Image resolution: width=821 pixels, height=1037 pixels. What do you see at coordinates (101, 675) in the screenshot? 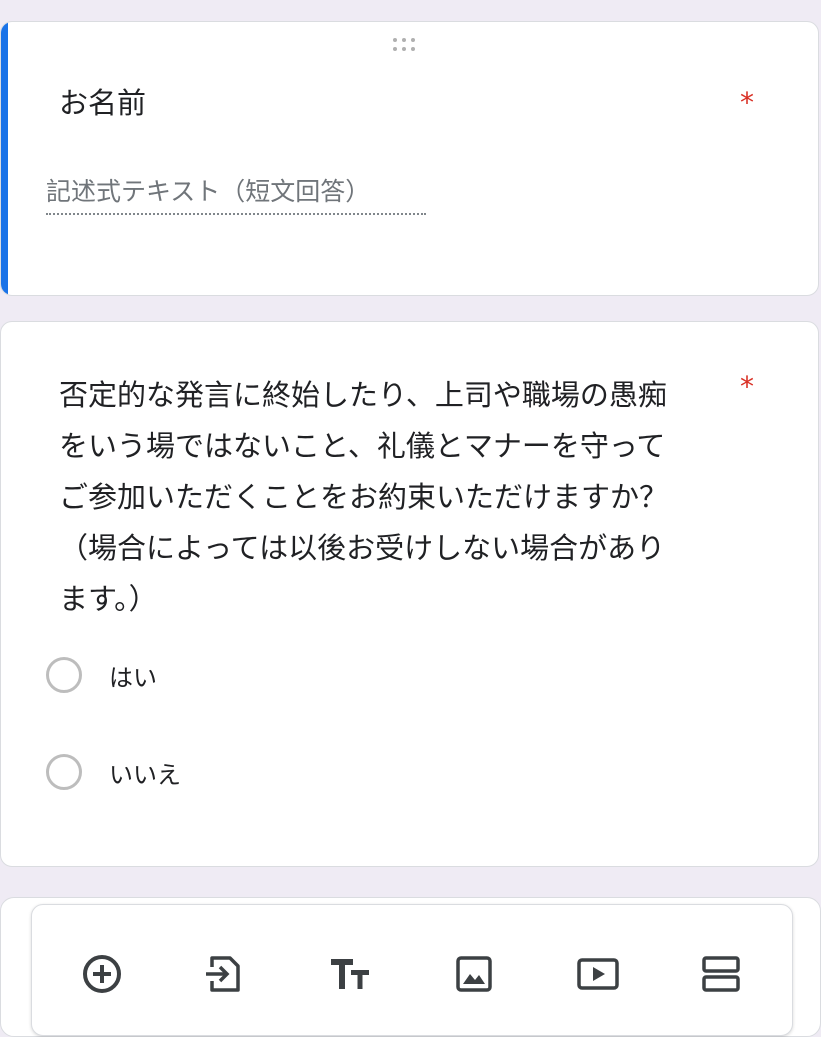
I see `option-yes: はい` at bounding box center [101, 675].